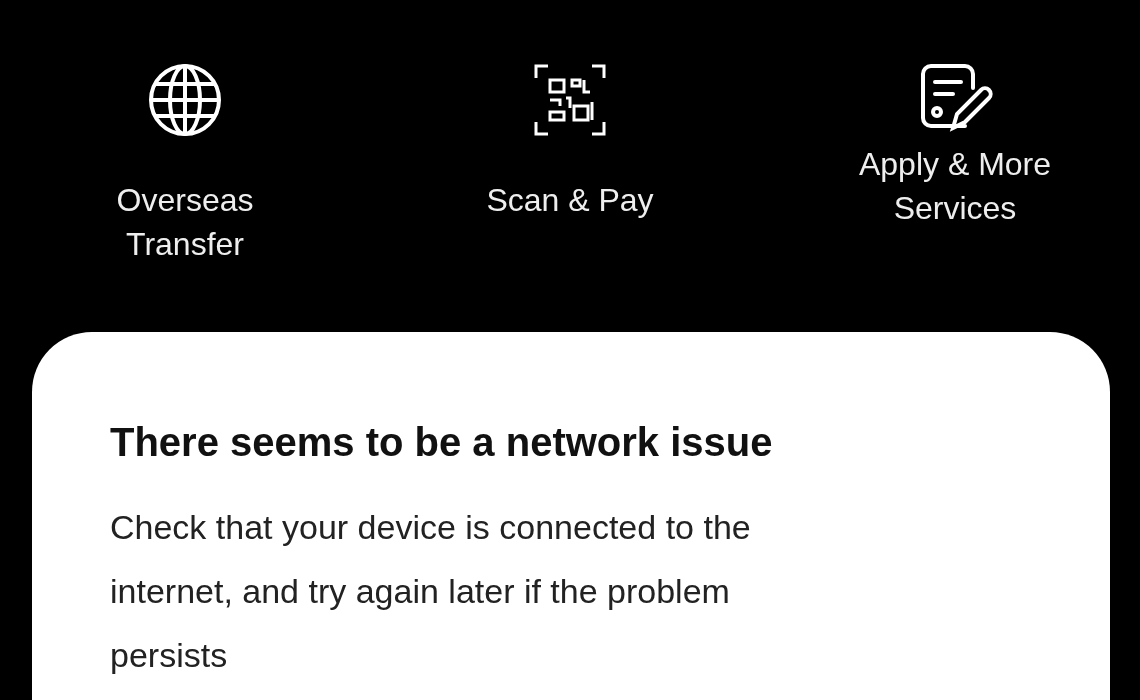 This screenshot has height=700, width=1140. I want to click on notice-title: There seems to be a network issue, so click(442, 442).